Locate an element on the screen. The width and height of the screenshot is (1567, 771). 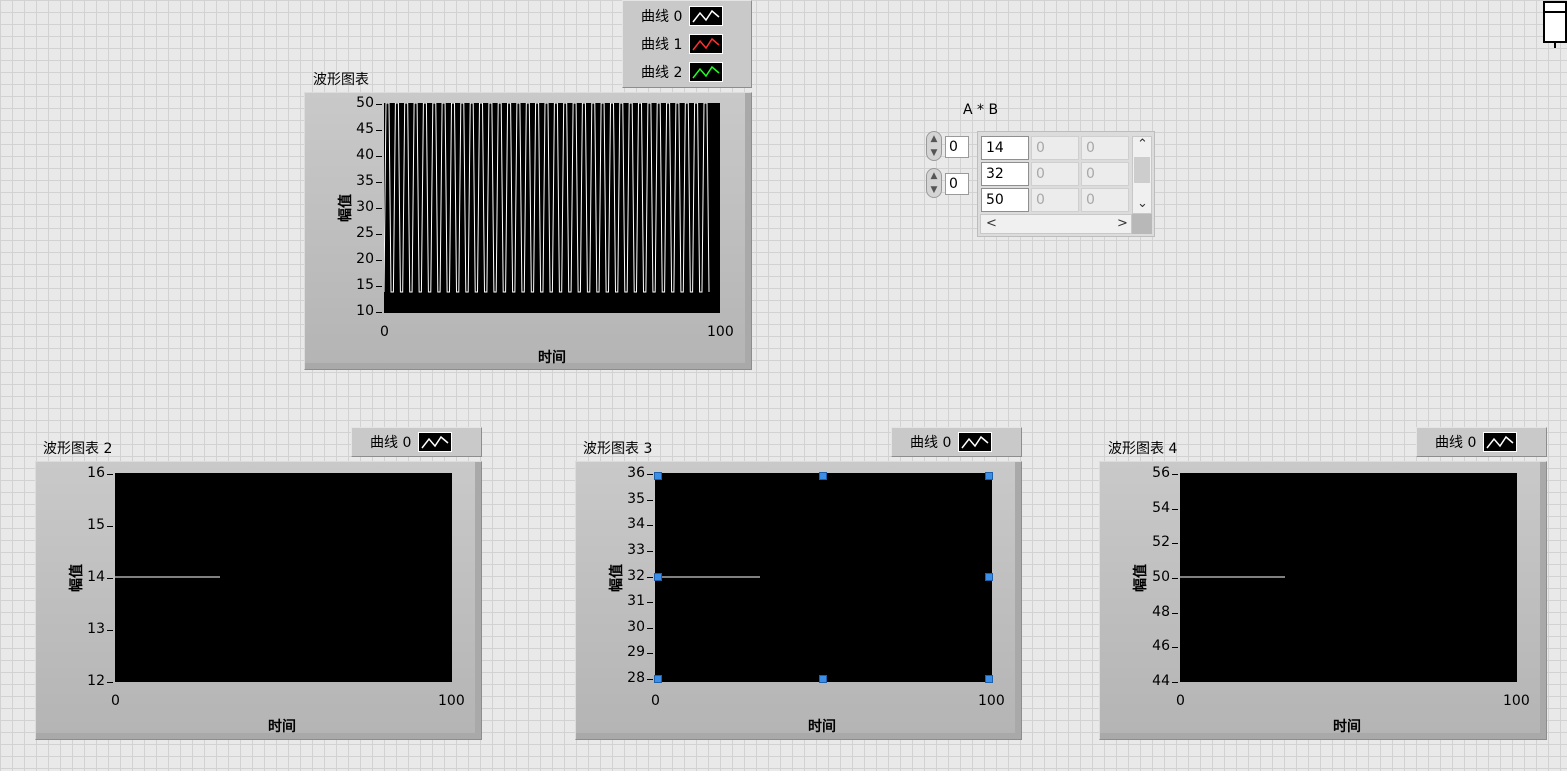
window-icon is located at coordinates (1554, 25).